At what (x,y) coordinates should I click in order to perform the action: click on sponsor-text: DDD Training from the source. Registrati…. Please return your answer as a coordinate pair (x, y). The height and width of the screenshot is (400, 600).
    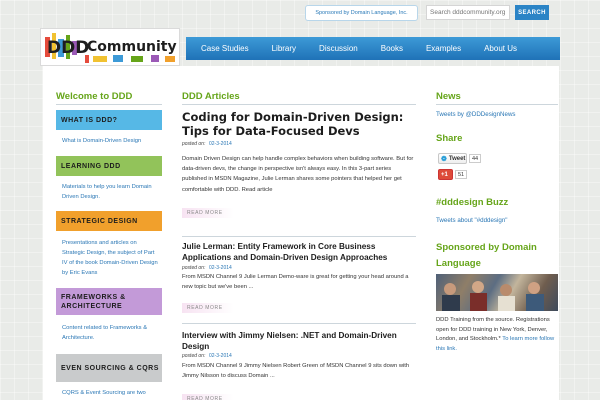
    Looking at the image, I should click on (498, 335).